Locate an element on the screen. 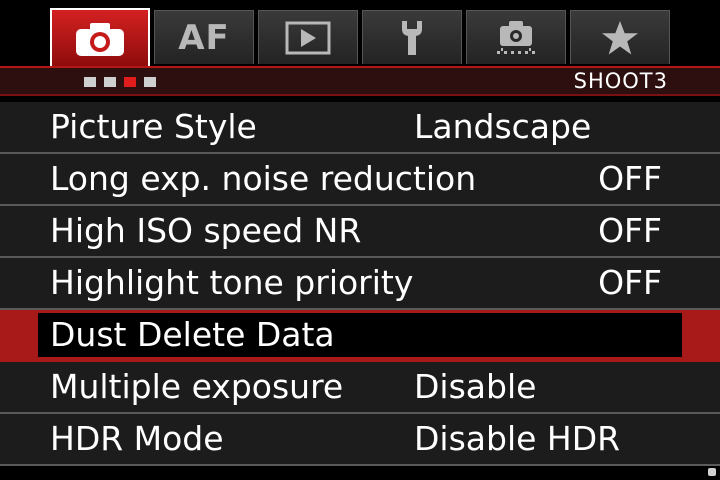  tab-af: AF is located at coordinates (204, 37).